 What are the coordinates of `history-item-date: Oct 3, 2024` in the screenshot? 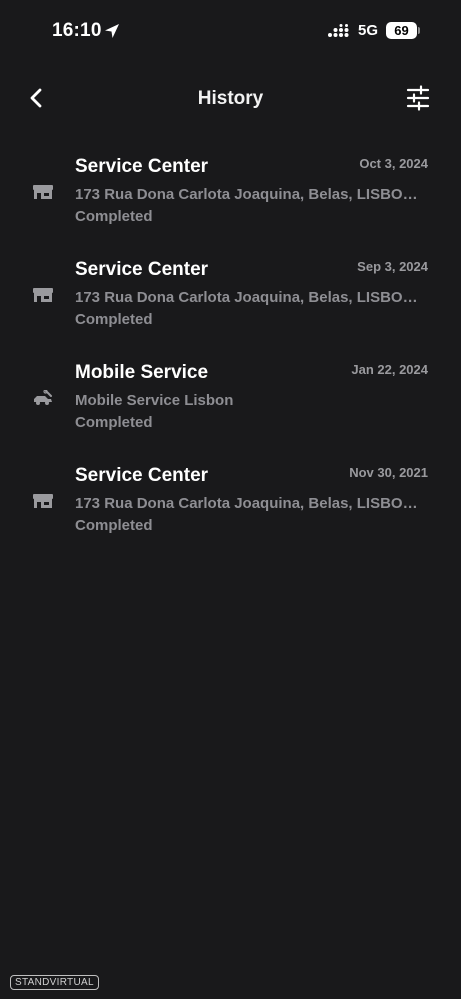 It's located at (393, 163).